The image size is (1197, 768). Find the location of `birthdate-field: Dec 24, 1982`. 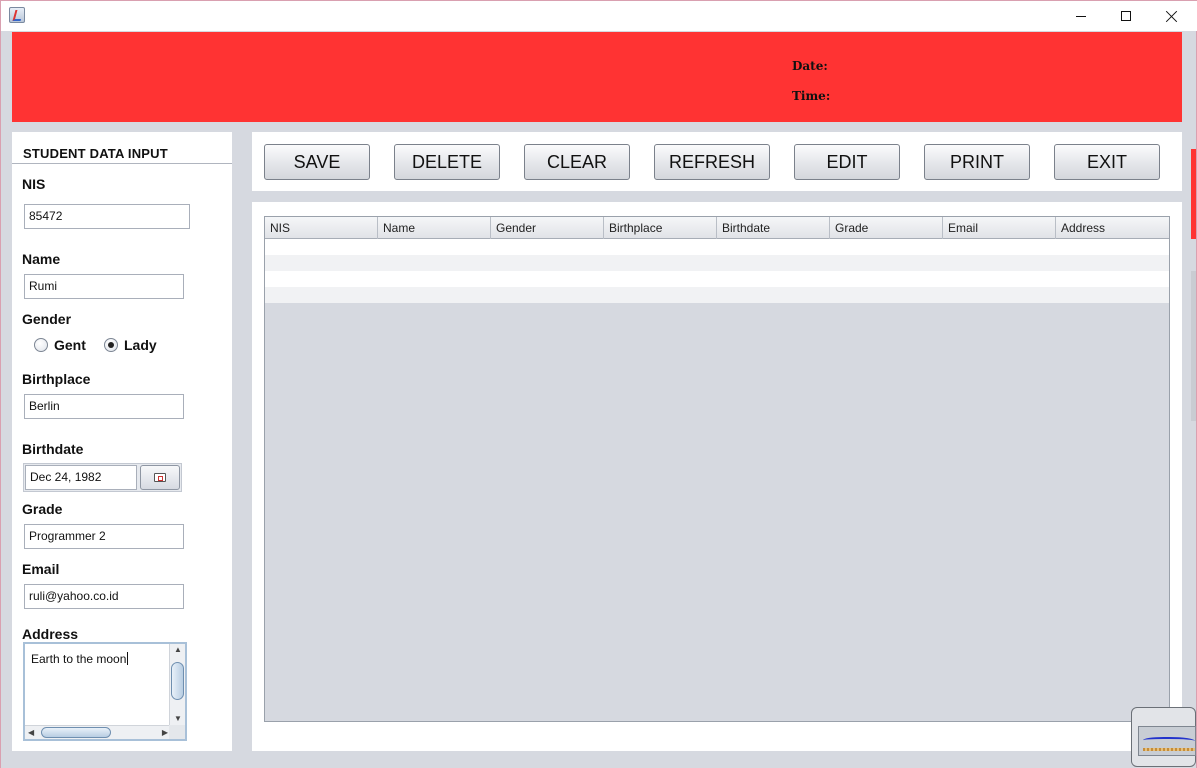

birthdate-field: Dec 24, 1982 is located at coordinates (81, 477).